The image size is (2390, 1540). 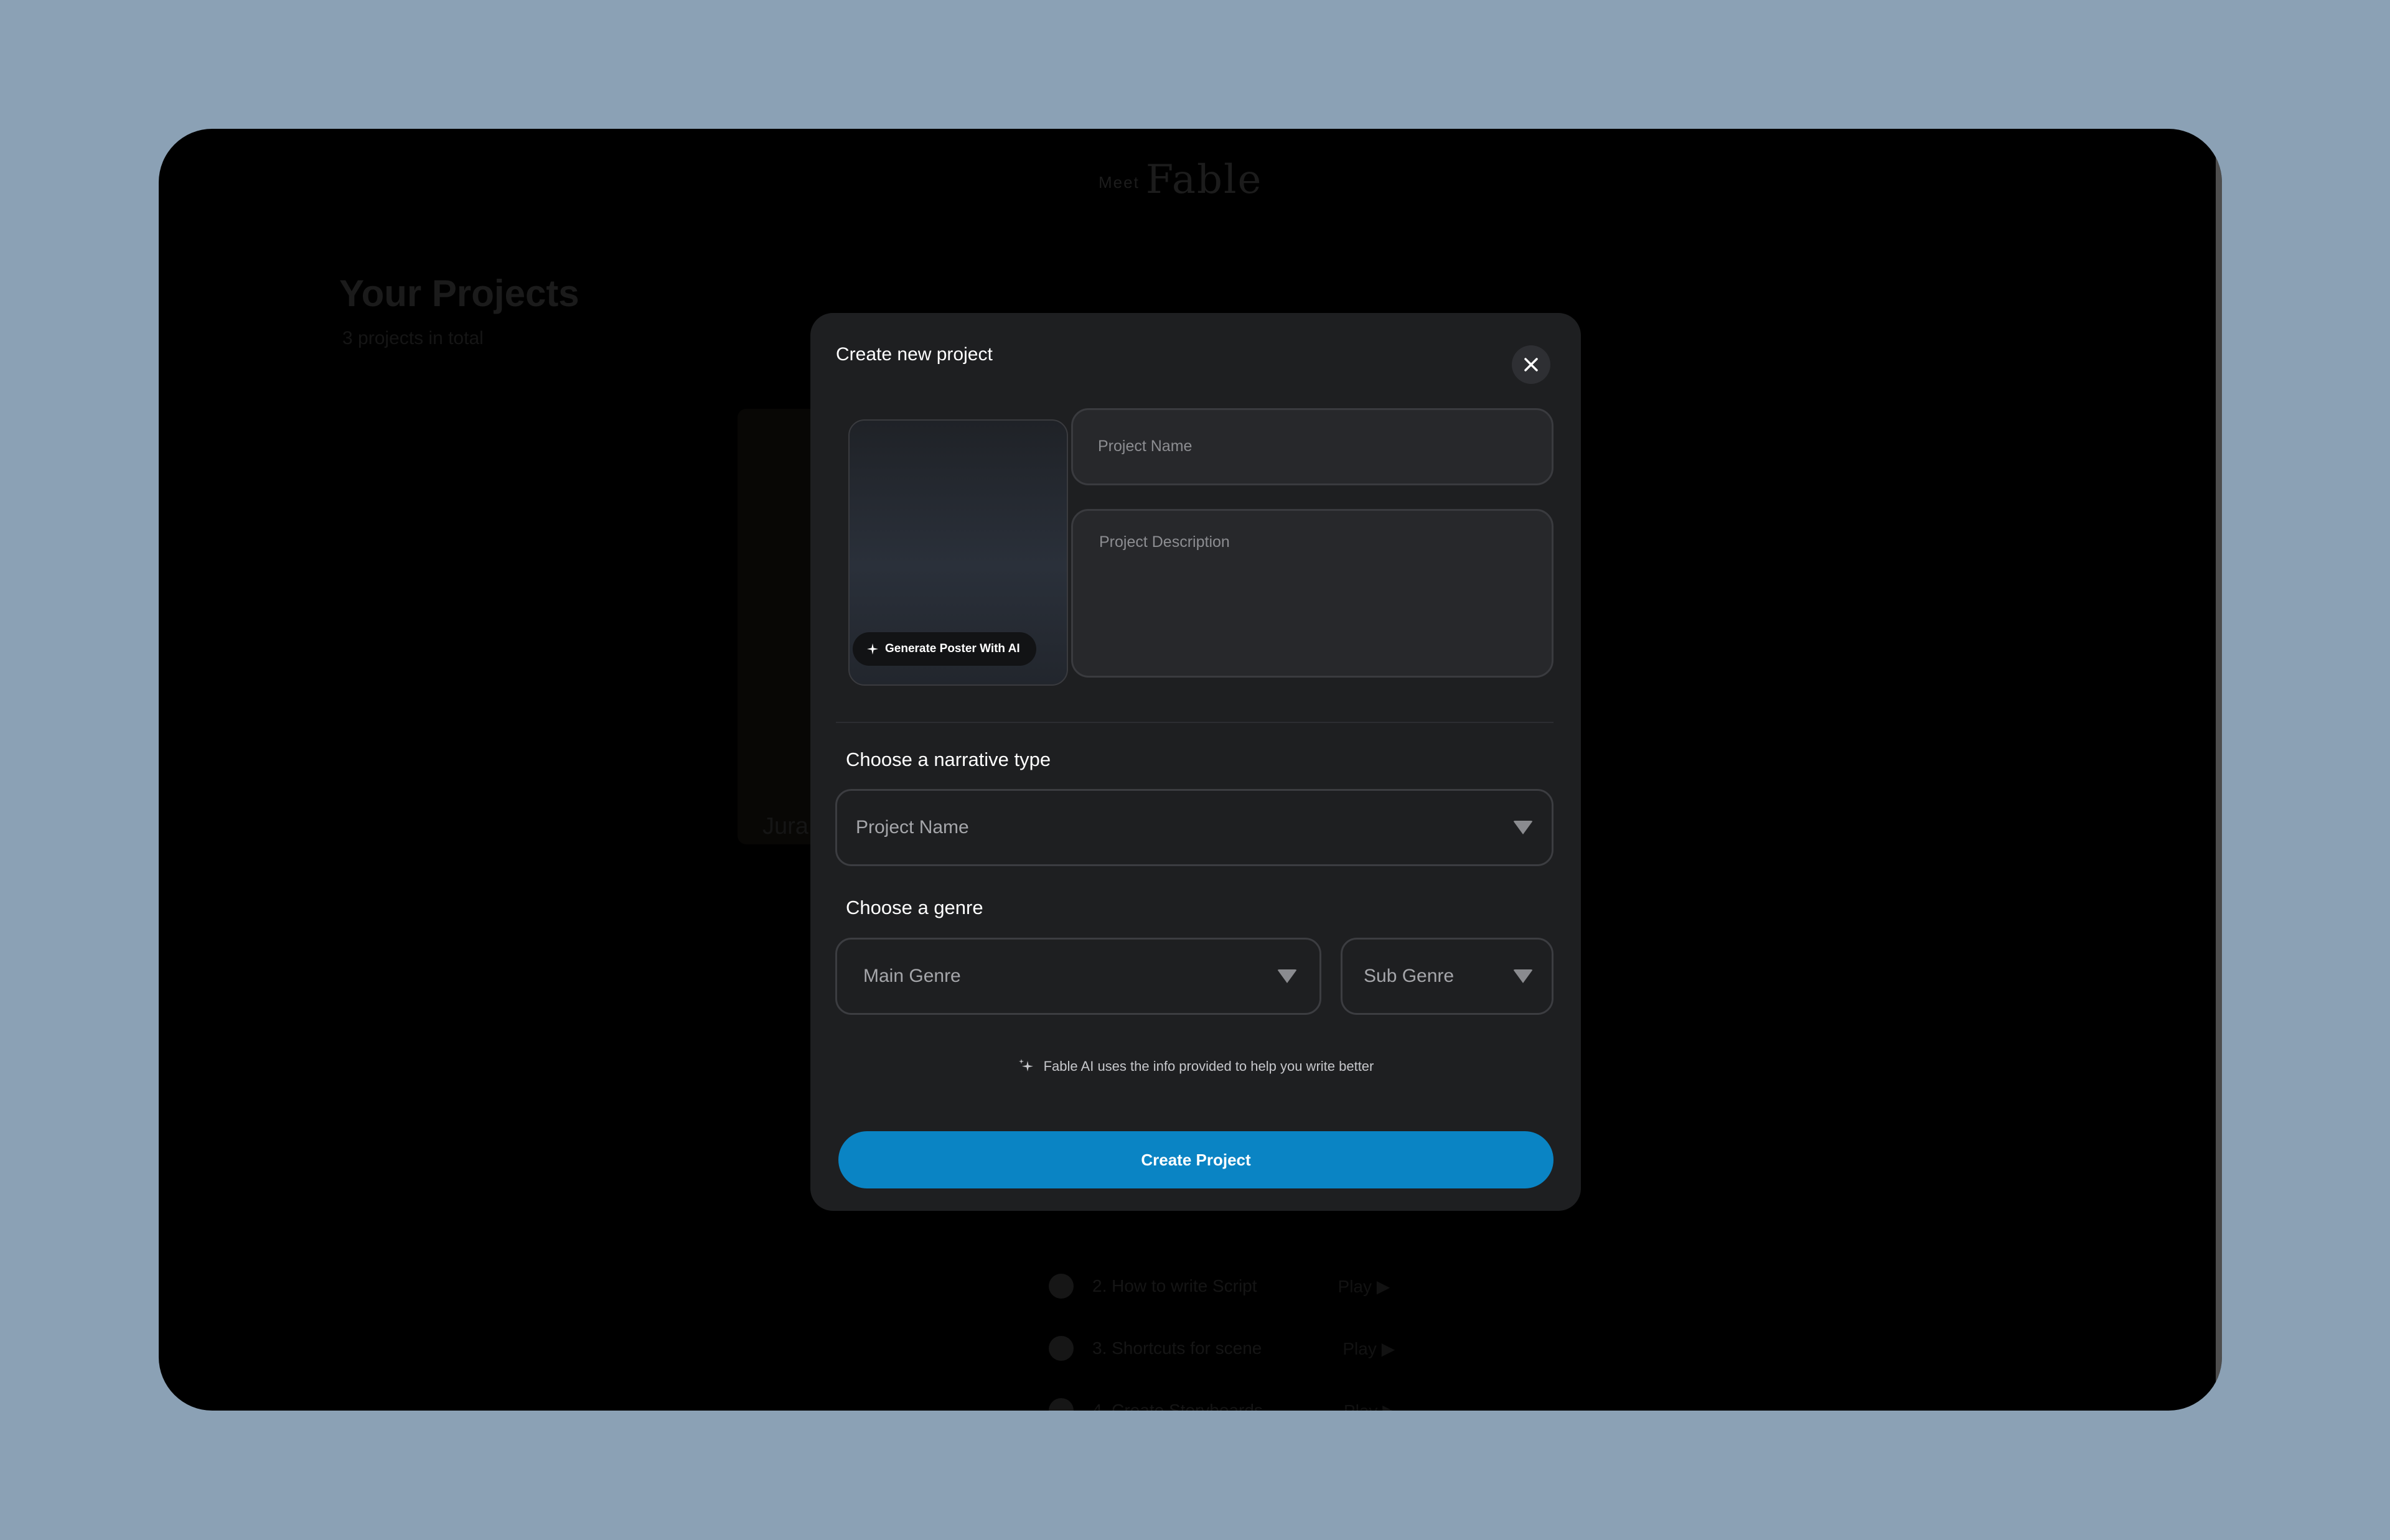 I want to click on generate-poster-button: Generate Poster With AI, so click(x=944, y=649).